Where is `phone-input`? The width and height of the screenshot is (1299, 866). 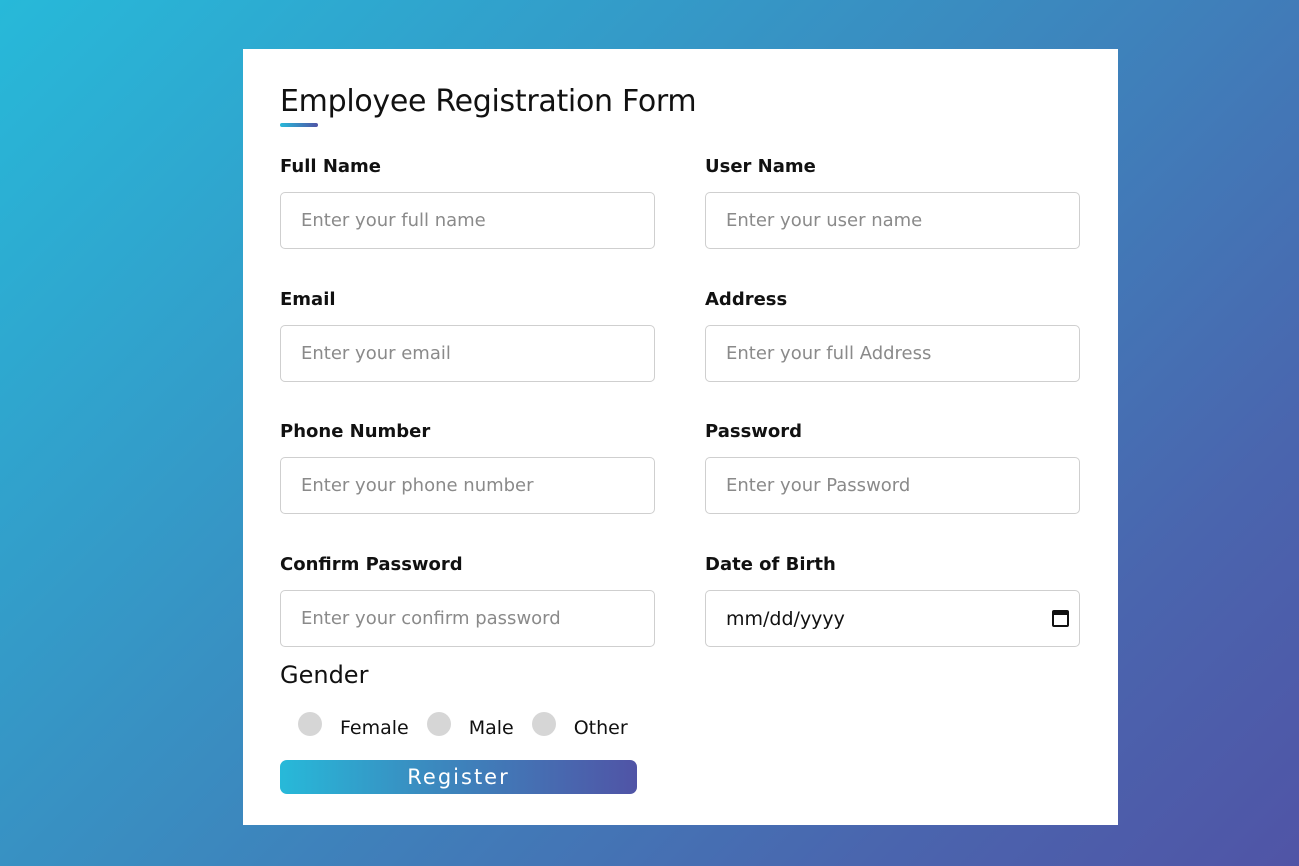 phone-input is located at coordinates (467, 485).